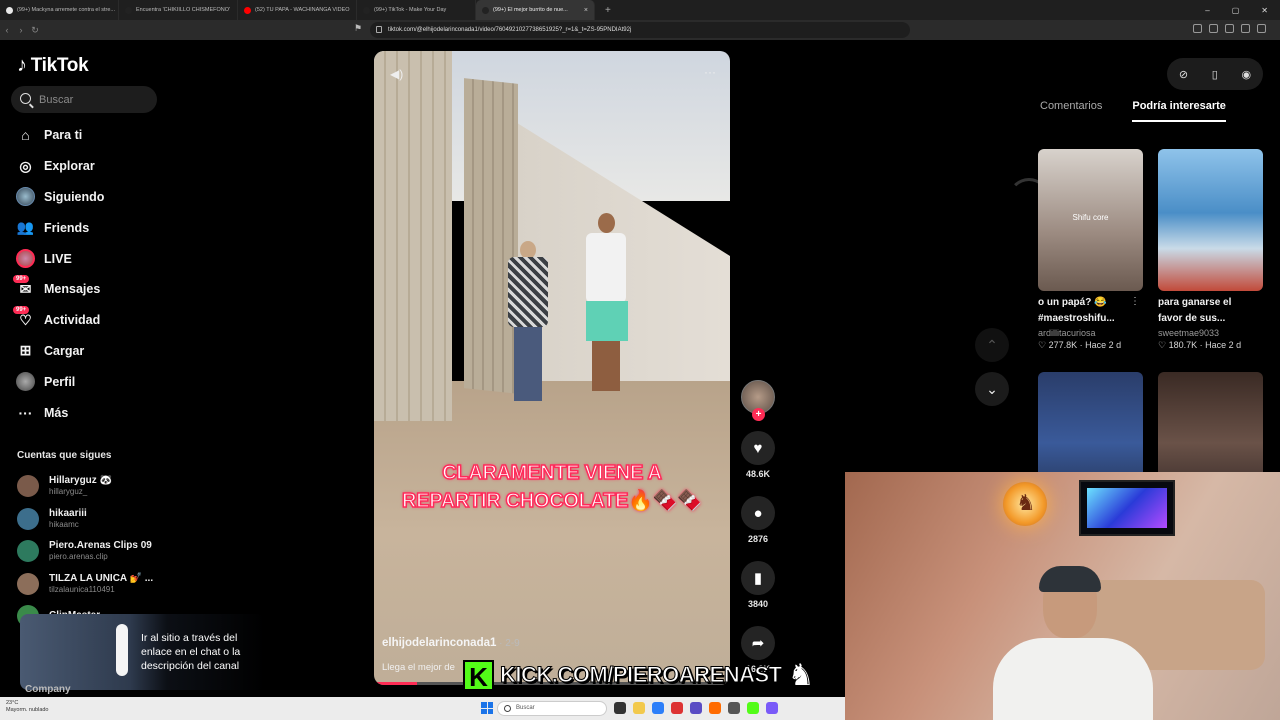  I want to click on new-tab-button: +, so click(608, 10).